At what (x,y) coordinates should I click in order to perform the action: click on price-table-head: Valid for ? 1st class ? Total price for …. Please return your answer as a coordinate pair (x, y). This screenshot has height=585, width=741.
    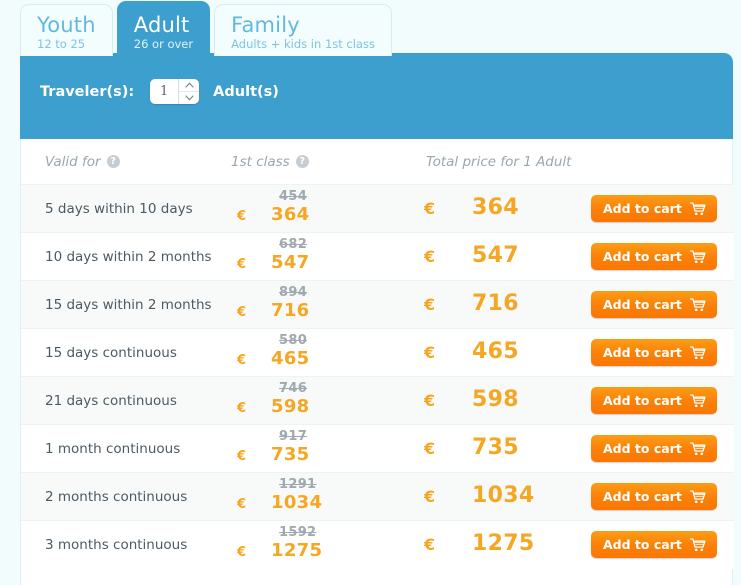
    Looking at the image, I should click on (377, 162).